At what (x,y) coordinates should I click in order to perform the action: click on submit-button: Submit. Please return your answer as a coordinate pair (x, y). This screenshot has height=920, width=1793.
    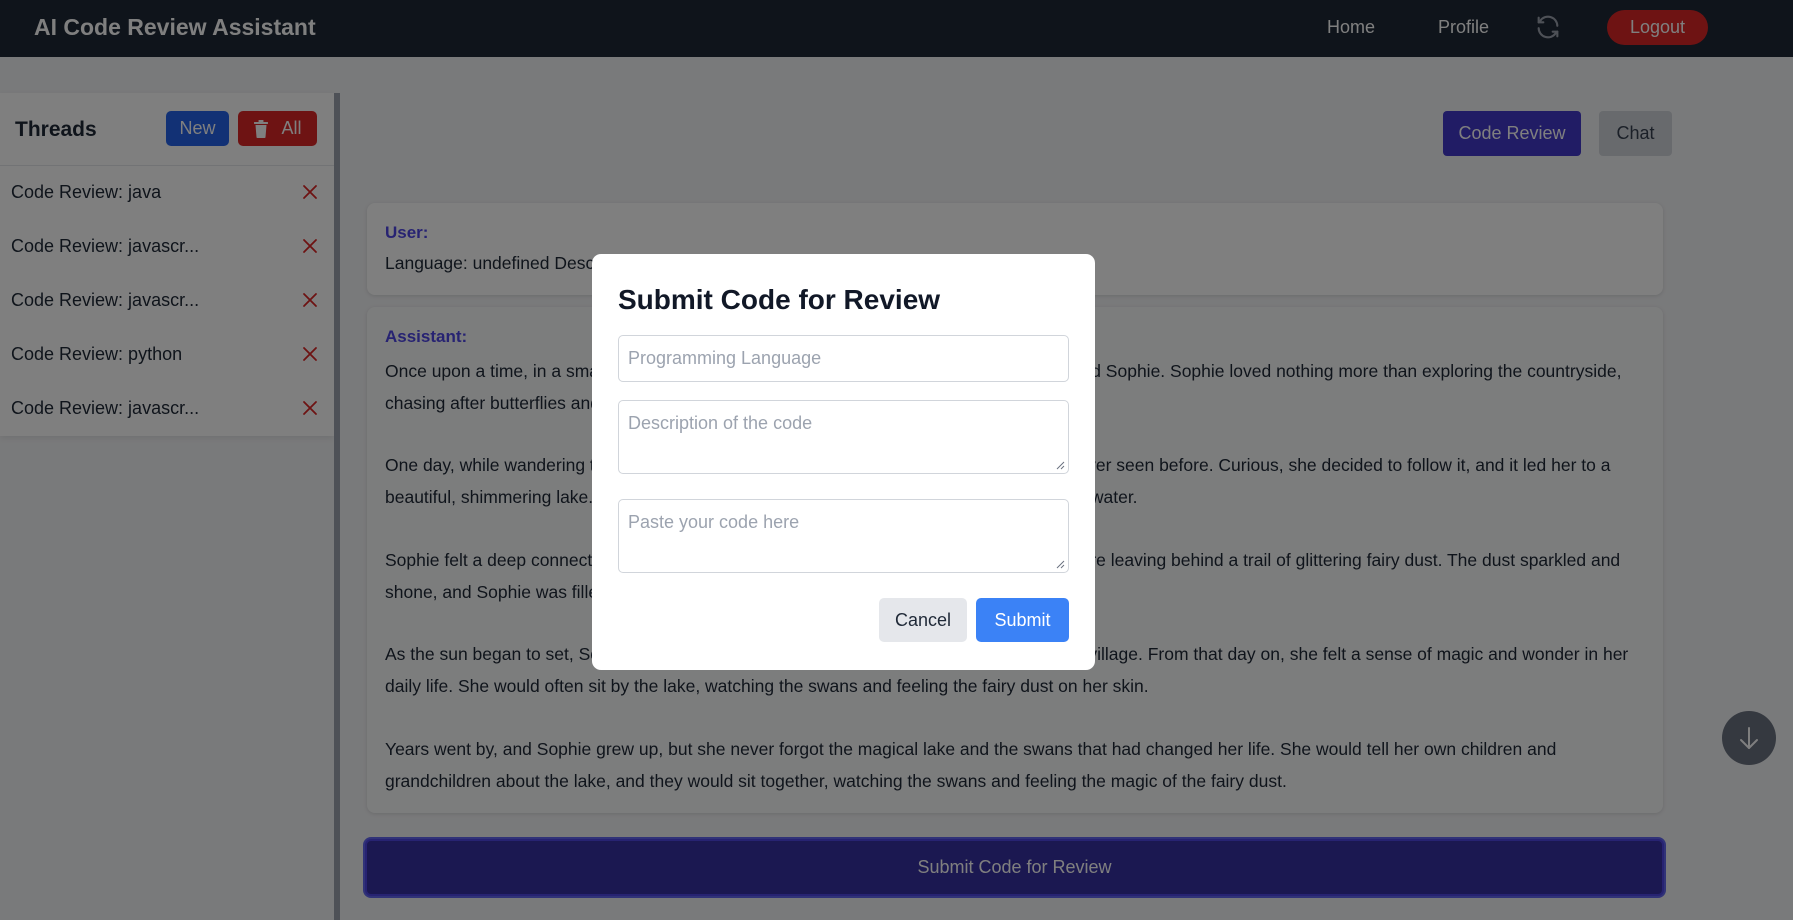
    Looking at the image, I should click on (1022, 620).